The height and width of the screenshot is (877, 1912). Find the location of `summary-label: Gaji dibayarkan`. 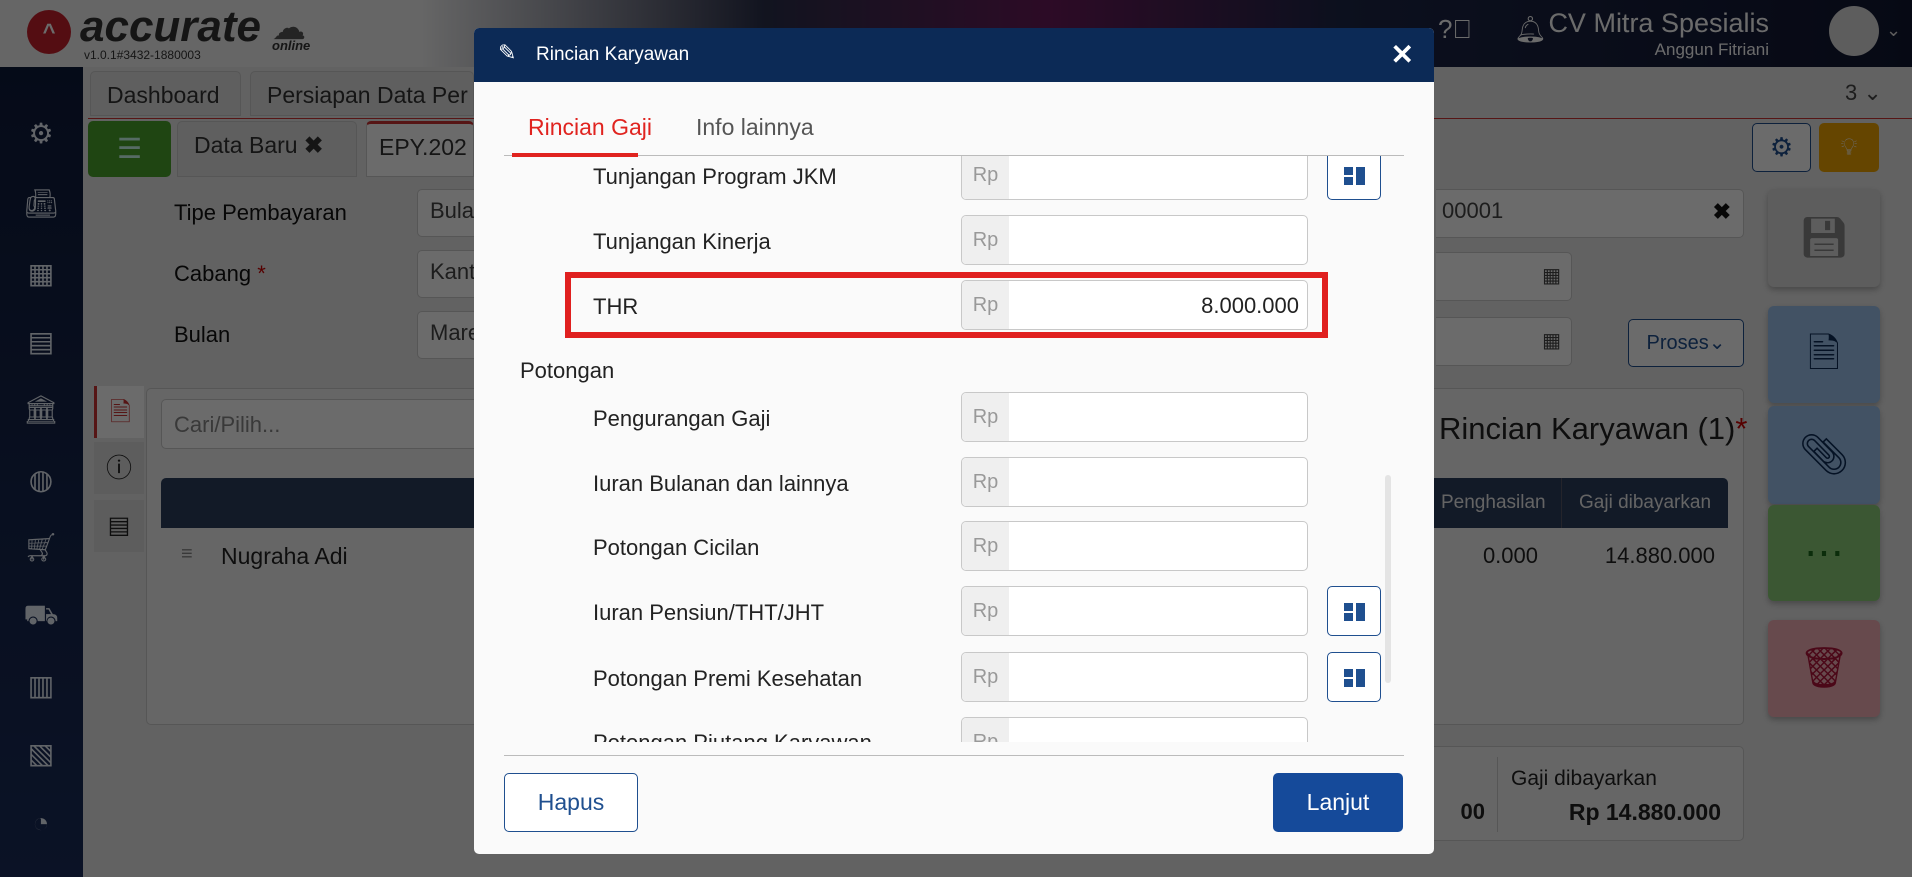

summary-label: Gaji dibayarkan is located at coordinates (1584, 778).